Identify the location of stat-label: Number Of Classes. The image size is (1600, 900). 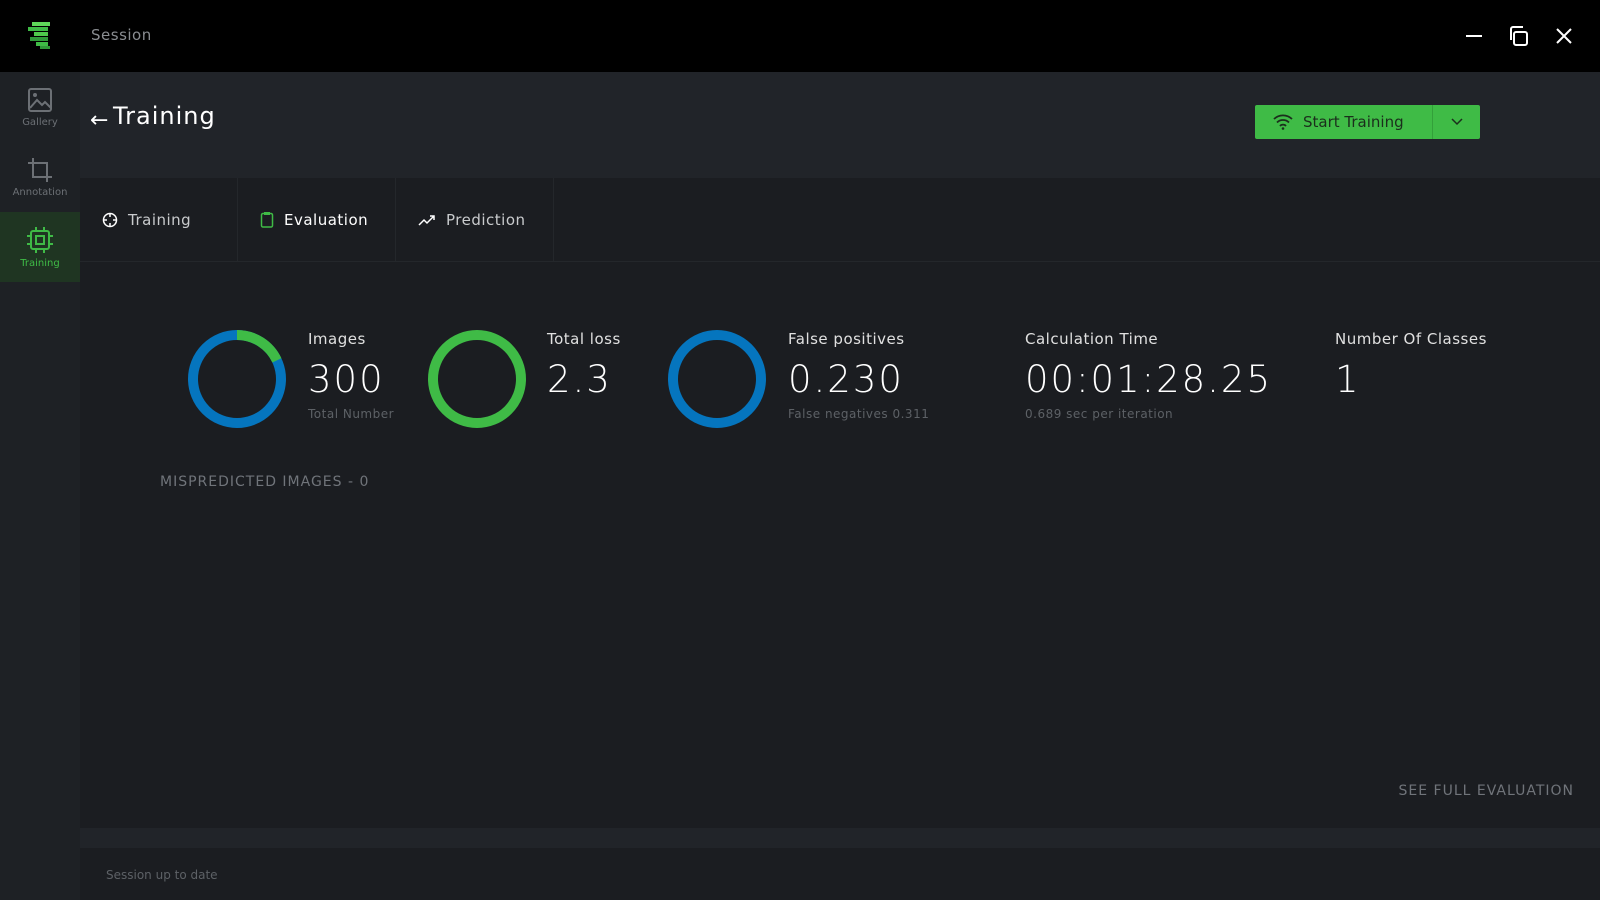
(1411, 339).